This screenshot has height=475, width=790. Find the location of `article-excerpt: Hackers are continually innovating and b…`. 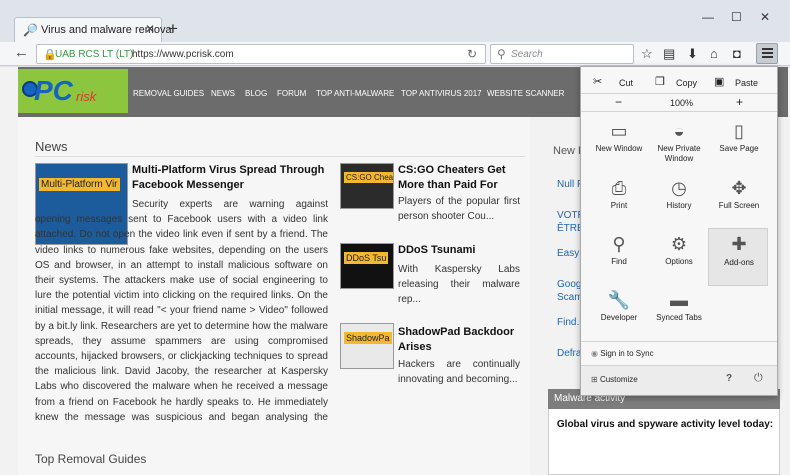

article-excerpt: Hackers are continually innovating and b… is located at coordinates (459, 372).